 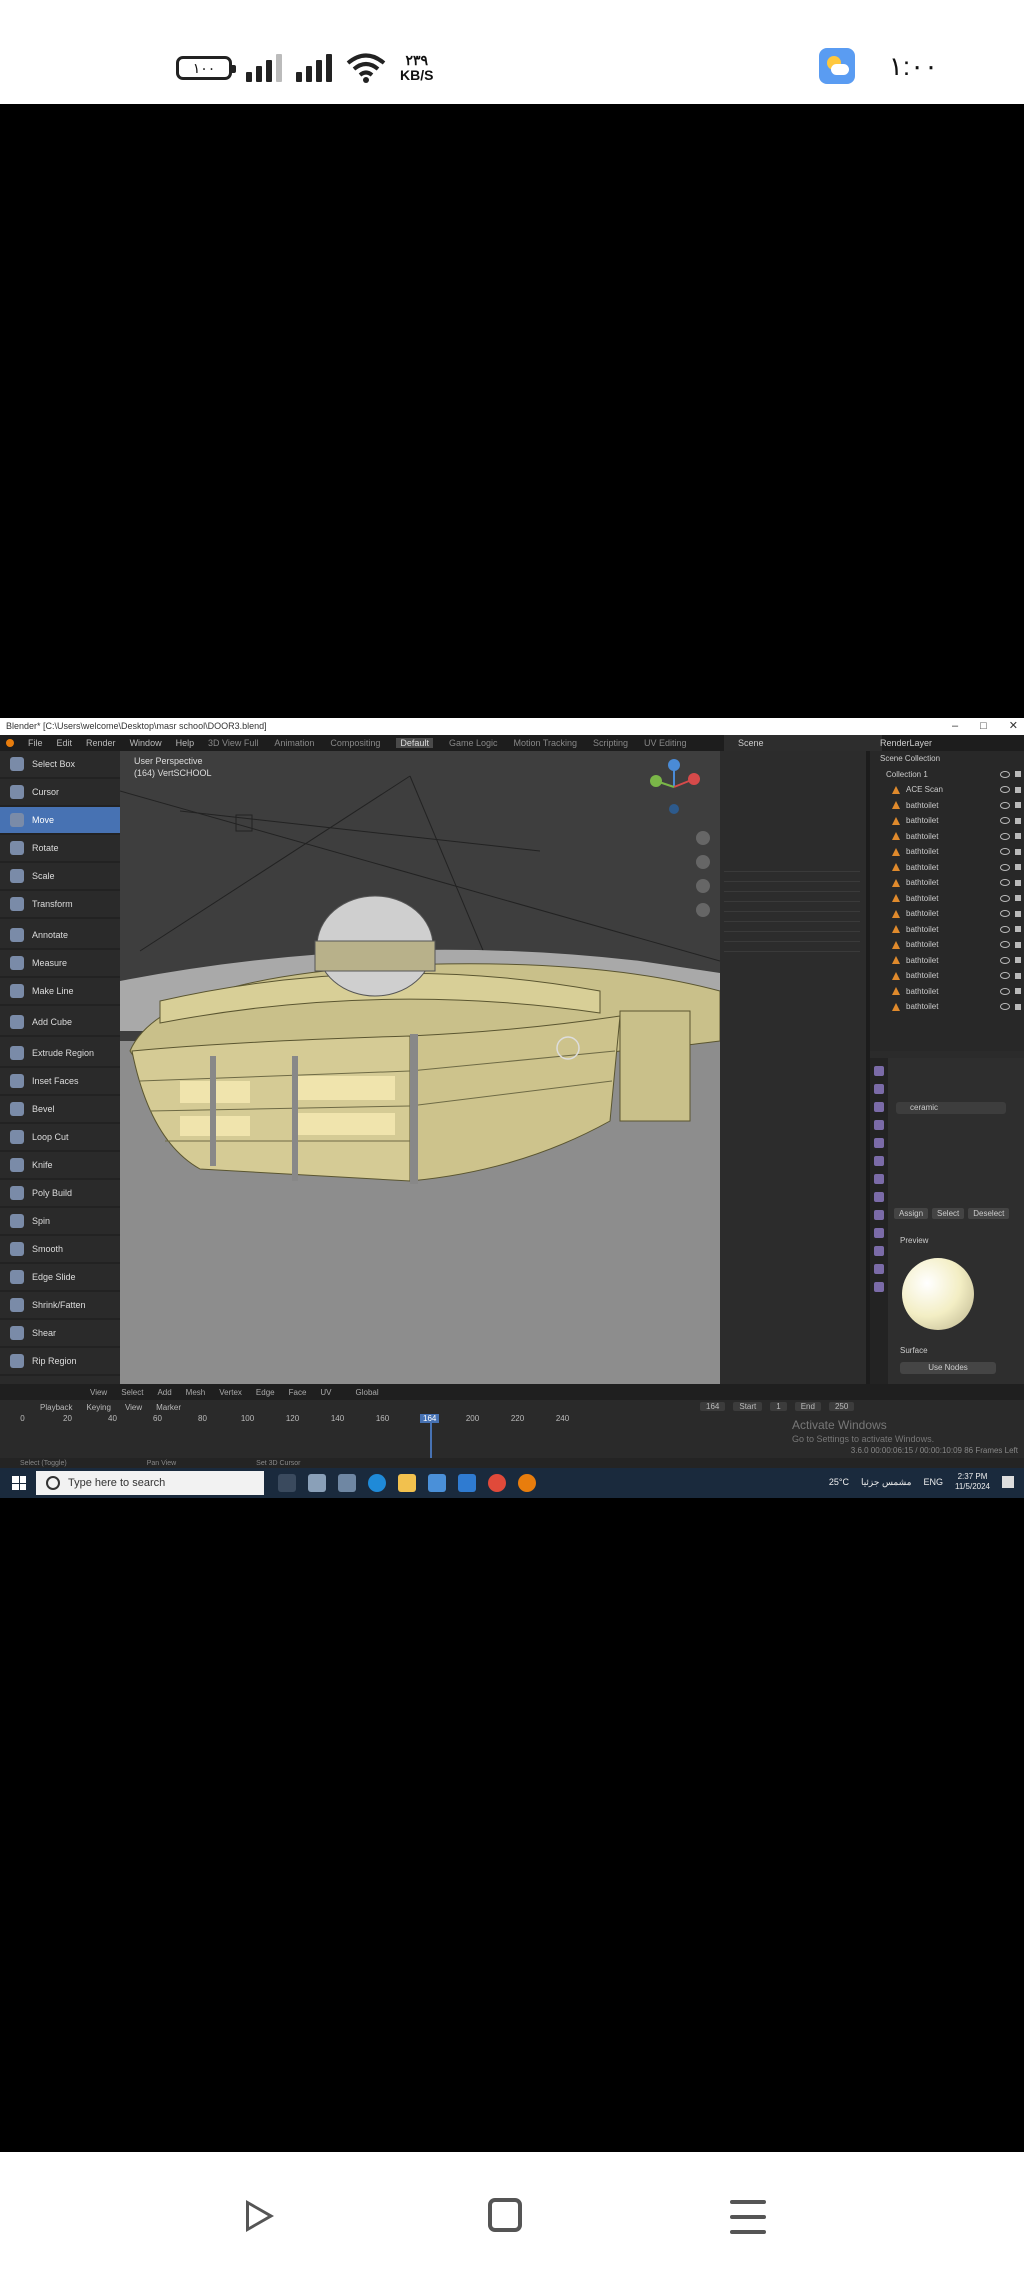 I want to click on header-view: View, so click(x=98, y=1392).